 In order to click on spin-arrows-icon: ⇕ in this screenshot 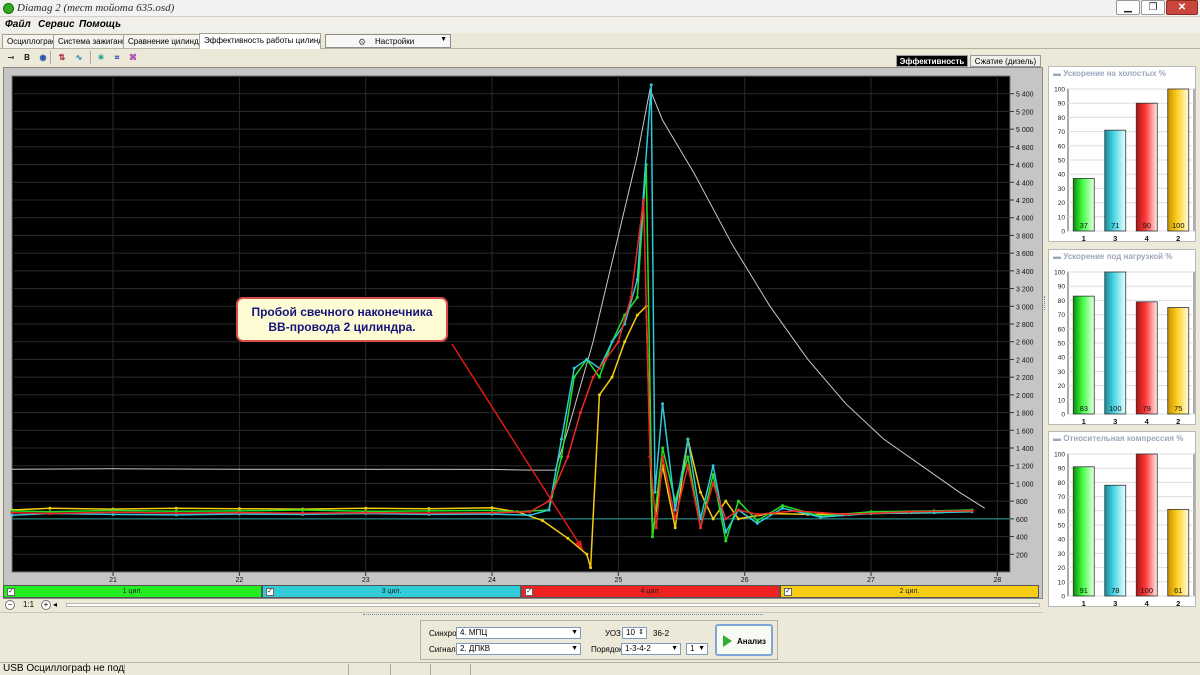, I will do `click(641, 633)`.